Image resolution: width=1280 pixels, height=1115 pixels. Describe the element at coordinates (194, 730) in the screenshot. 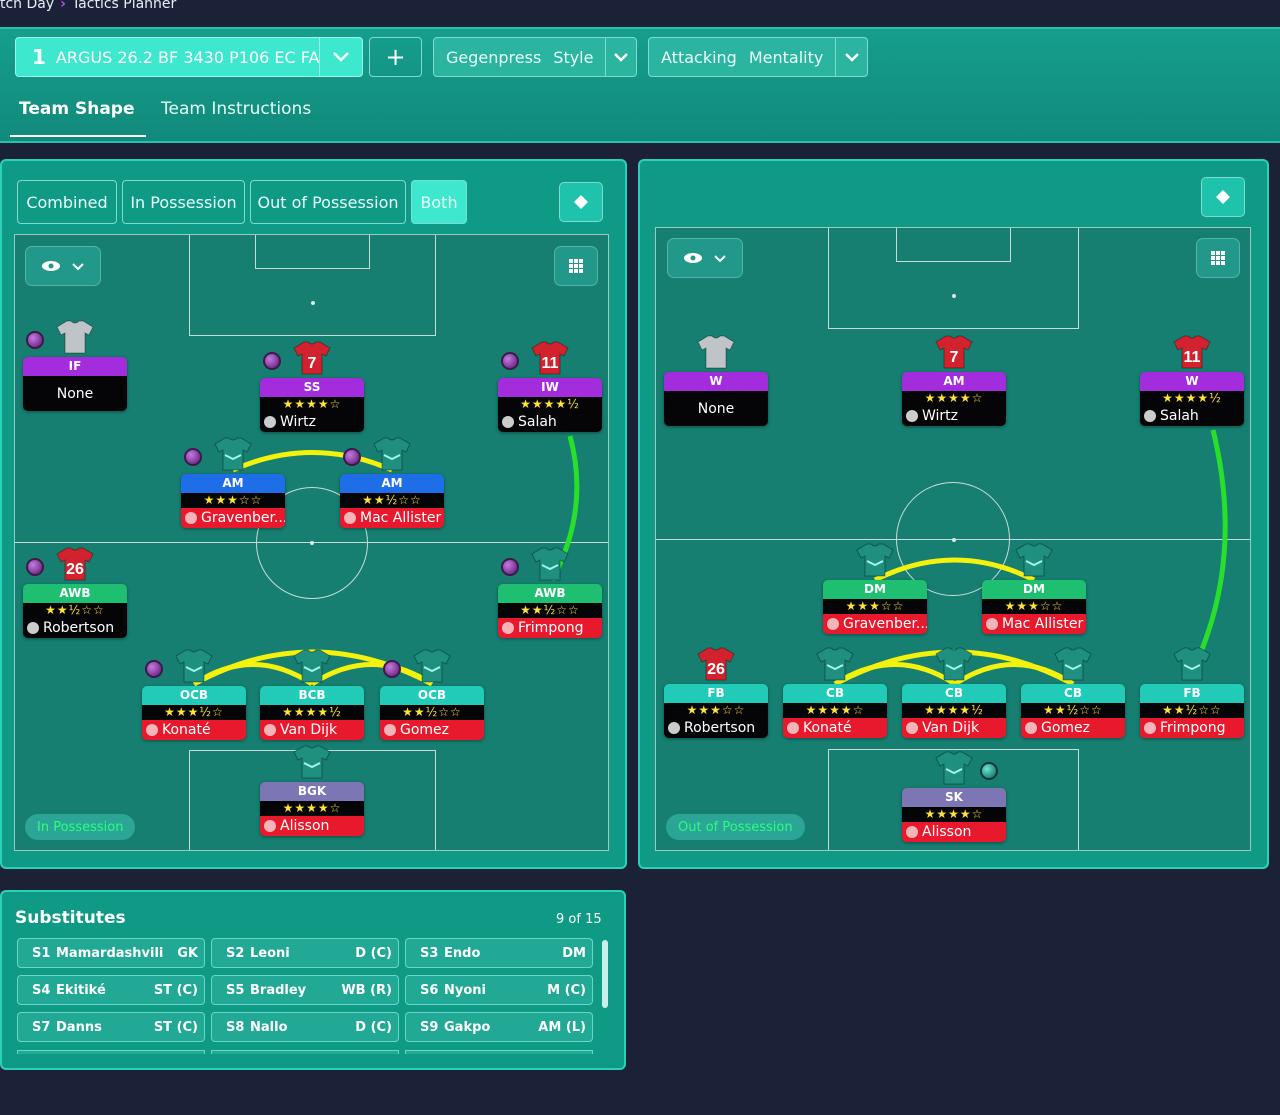

I see `player-name-row: Konaté` at that location.